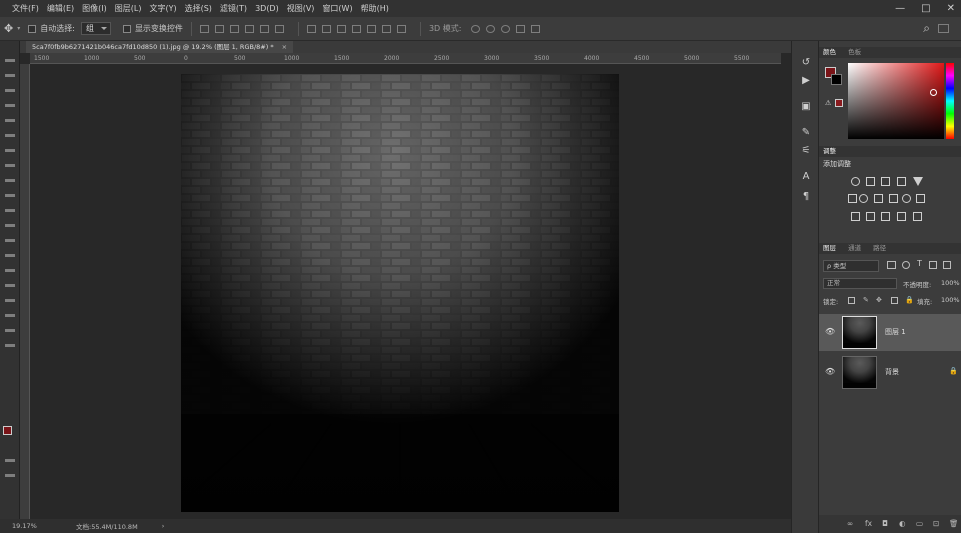 This screenshot has width=961, height=533. What do you see at coordinates (851, 266) in the screenshot?
I see `layer-kind-filter: ρ 类型` at bounding box center [851, 266].